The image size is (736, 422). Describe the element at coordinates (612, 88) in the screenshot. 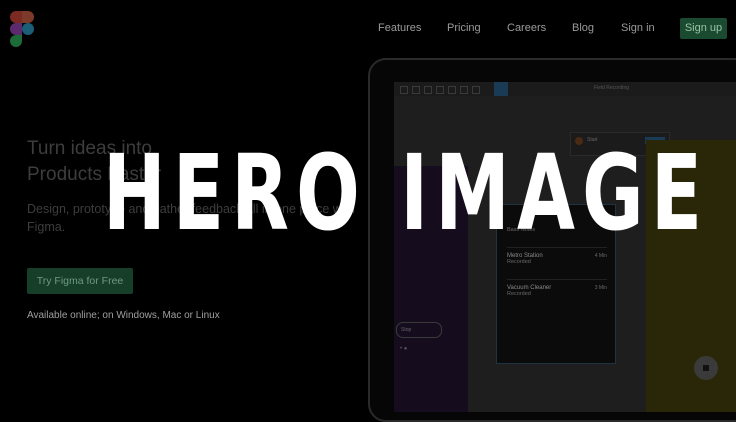

I see `file-title: Field Recording` at that location.